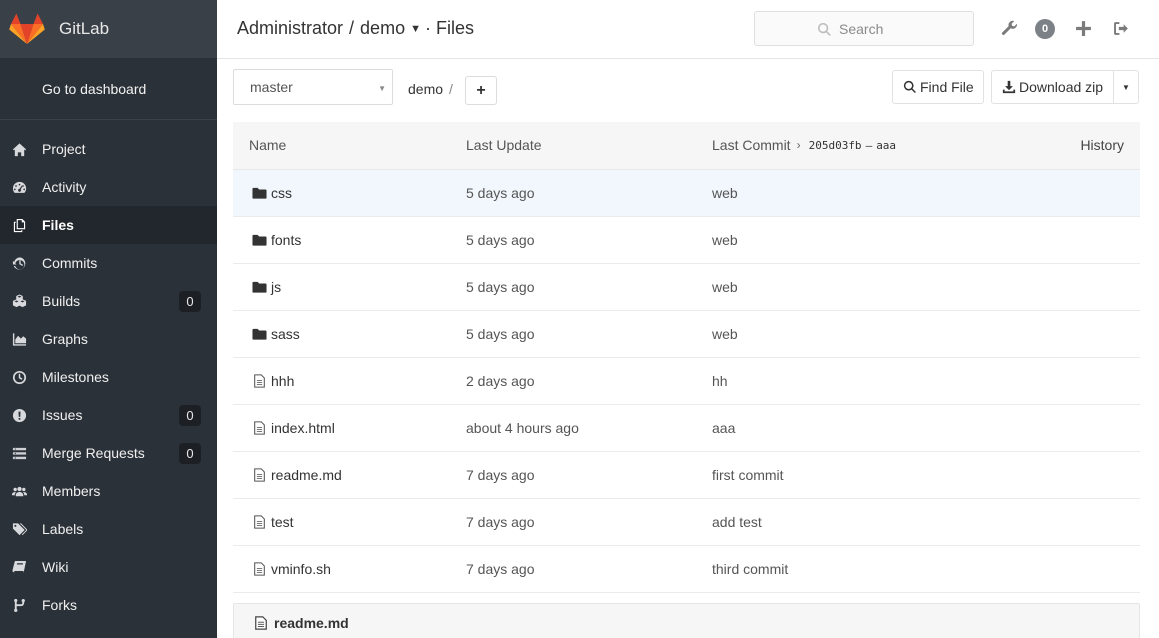 This screenshot has width=1159, height=638. I want to click on file-name-link: js, so click(276, 287).